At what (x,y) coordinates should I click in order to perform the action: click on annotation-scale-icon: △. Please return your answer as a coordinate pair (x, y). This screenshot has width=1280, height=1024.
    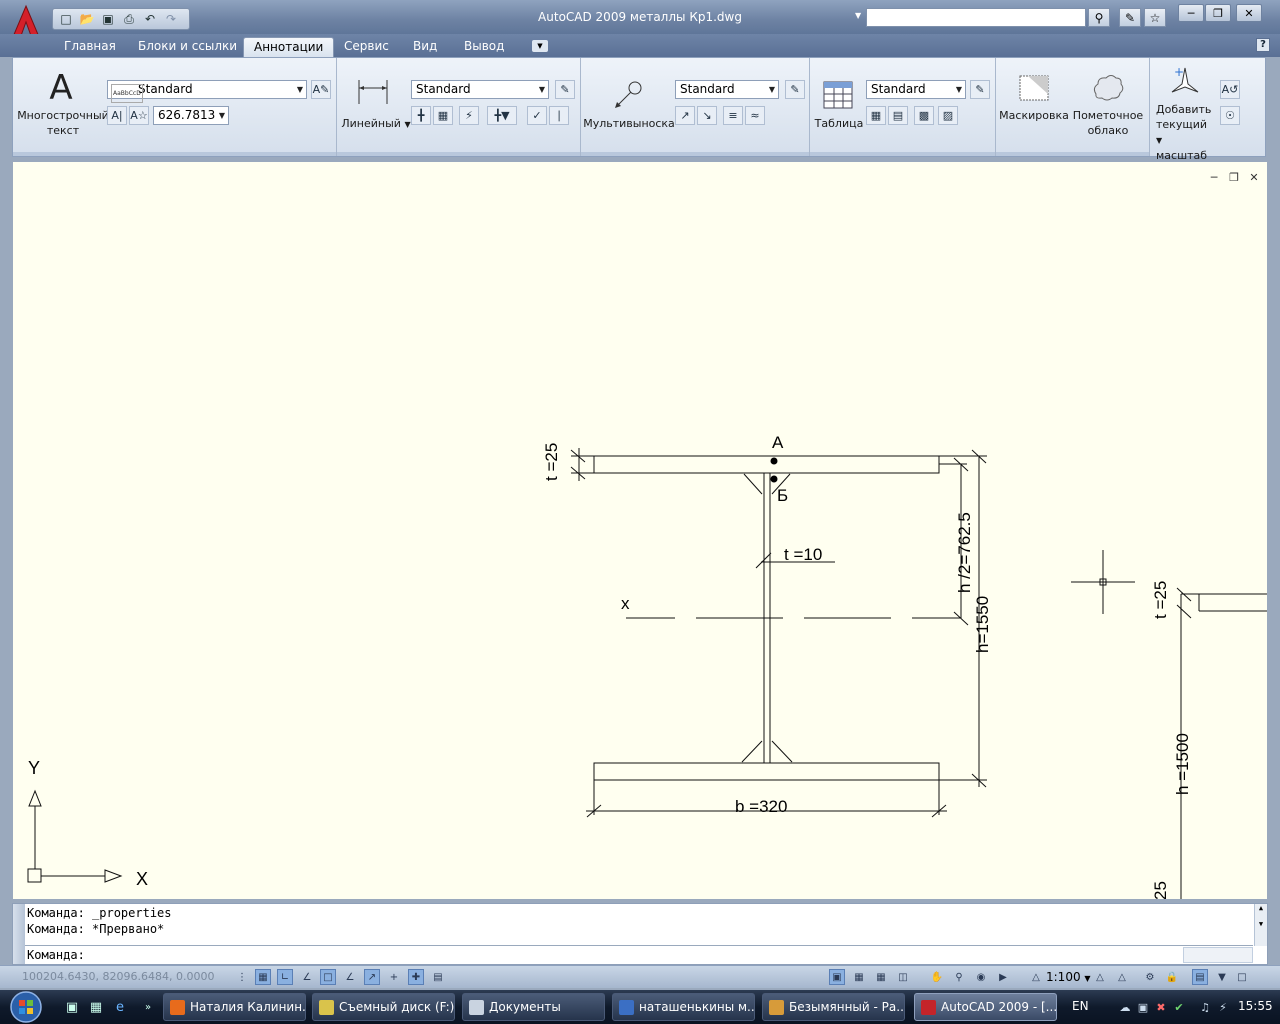
    Looking at the image, I should click on (1036, 977).